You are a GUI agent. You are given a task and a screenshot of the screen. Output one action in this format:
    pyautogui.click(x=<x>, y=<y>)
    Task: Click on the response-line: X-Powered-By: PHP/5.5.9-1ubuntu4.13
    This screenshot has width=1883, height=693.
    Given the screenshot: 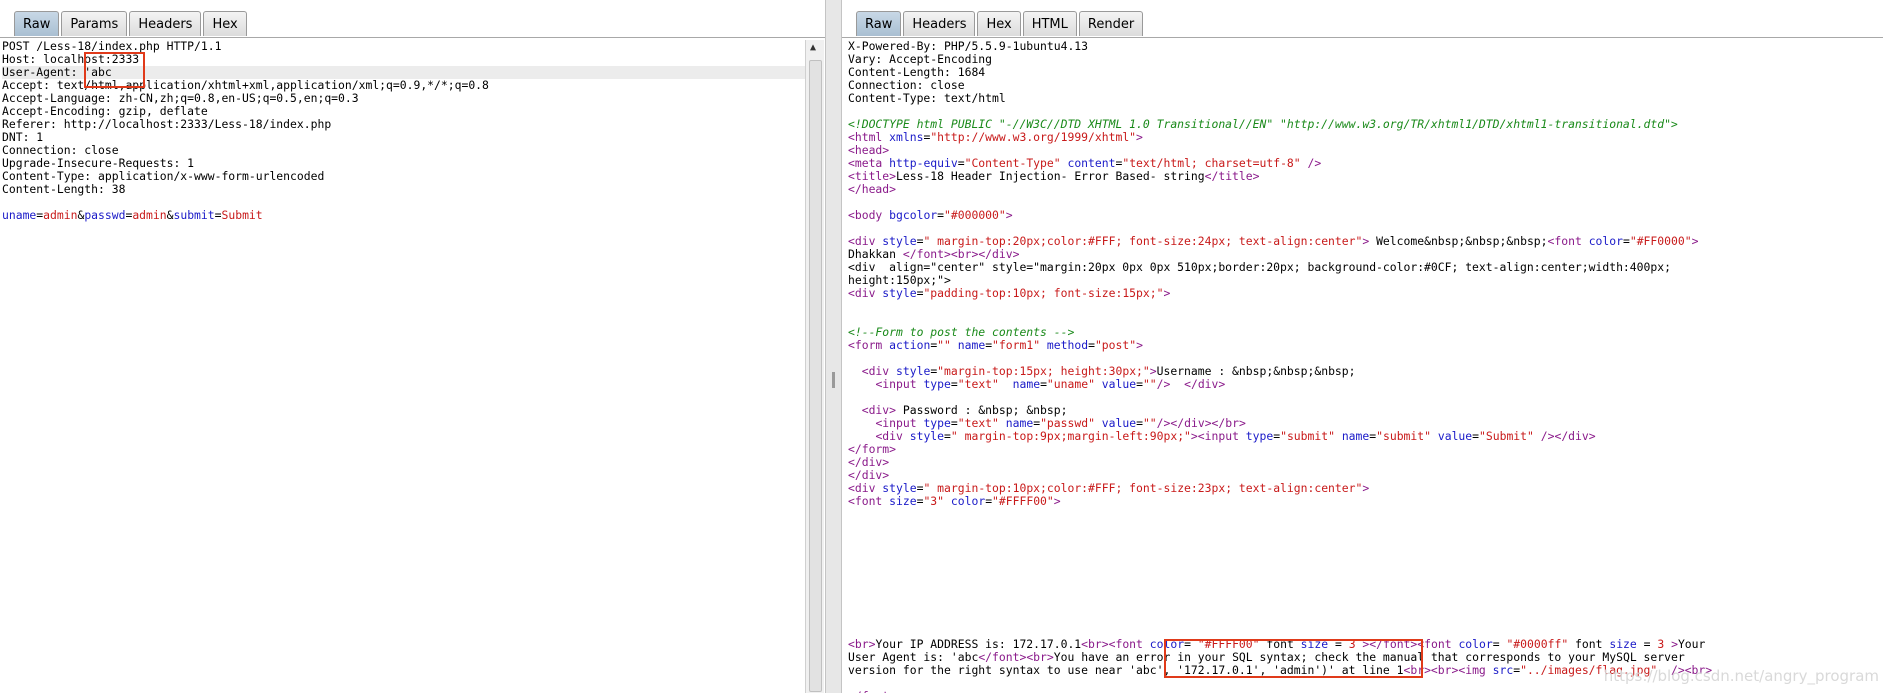 What is the action you would take?
    pyautogui.click(x=968, y=46)
    